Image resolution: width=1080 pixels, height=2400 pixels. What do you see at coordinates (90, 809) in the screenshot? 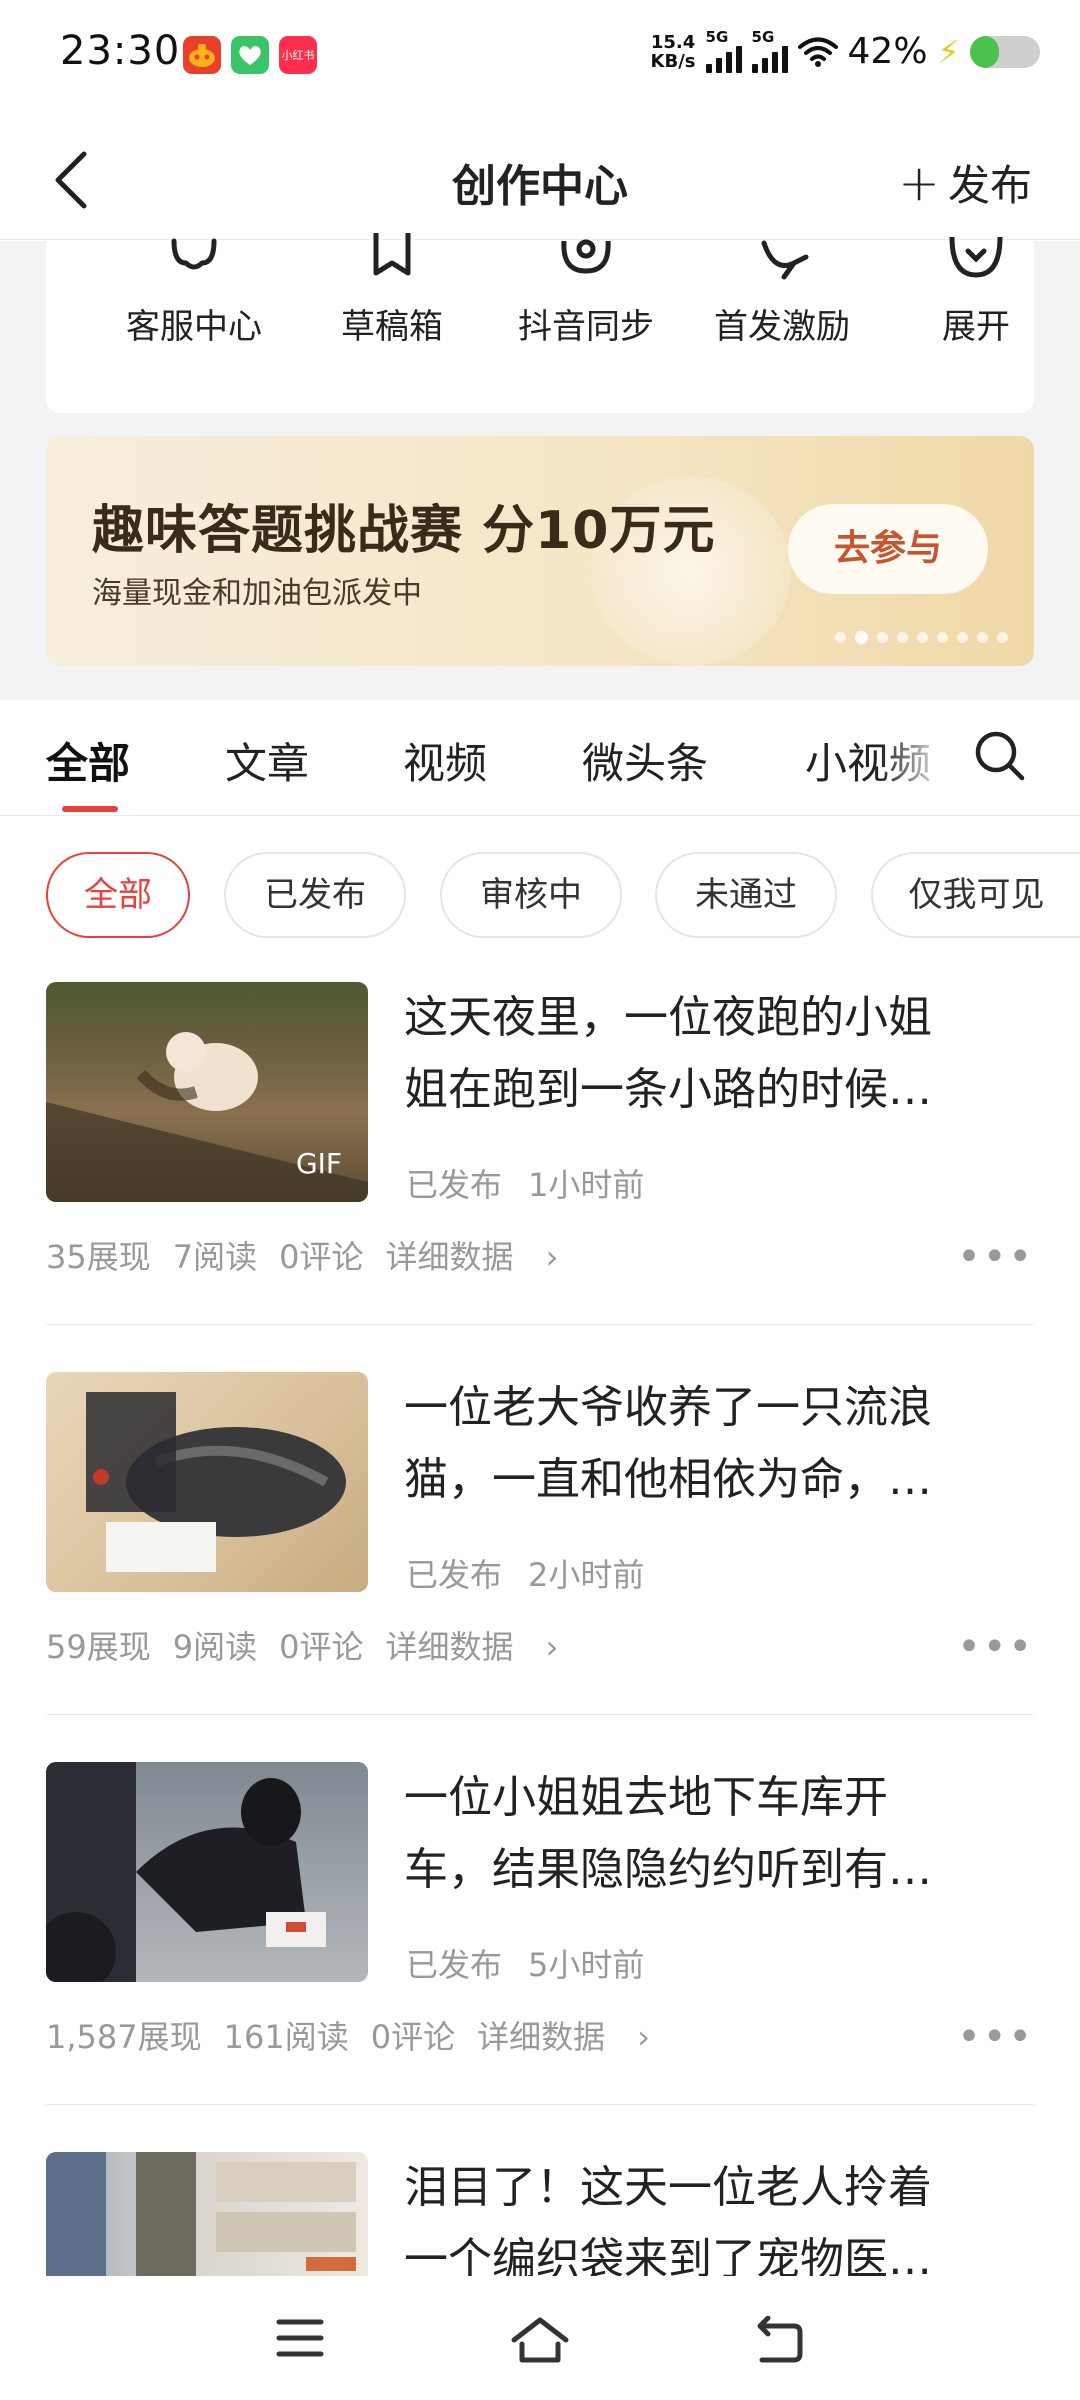
I see `tab-active-indicator` at bounding box center [90, 809].